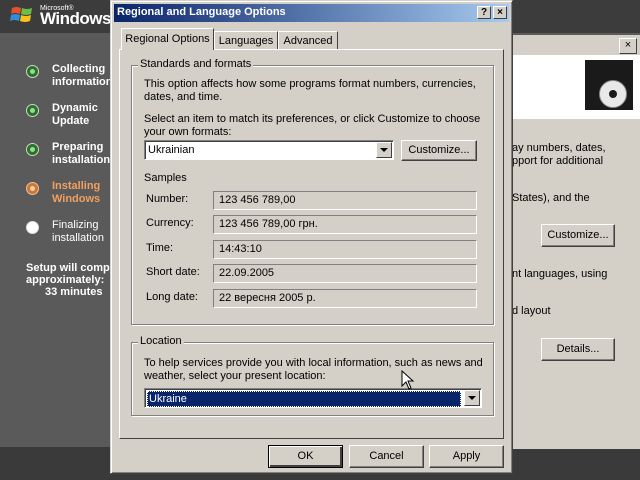 The height and width of the screenshot is (480, 640). Describe the element at coordinates (21, 14) in the screenshot. I see `windows-flag-icon` at that location.